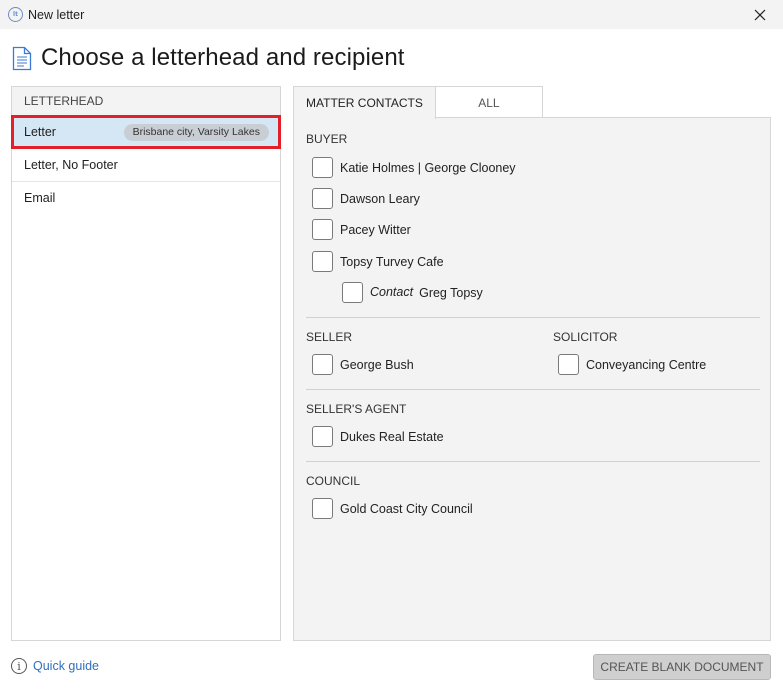  I want to click on contact-name: George Bush, so click(377, 364).